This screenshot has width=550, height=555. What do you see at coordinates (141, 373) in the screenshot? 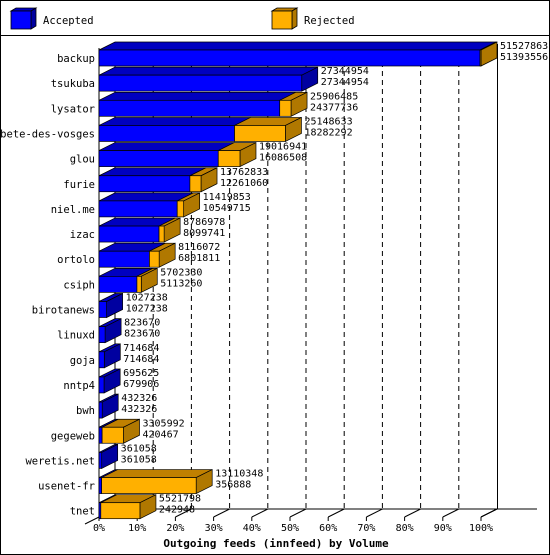
I see `value-label-total: 695625` at bounding box center [141, 373].